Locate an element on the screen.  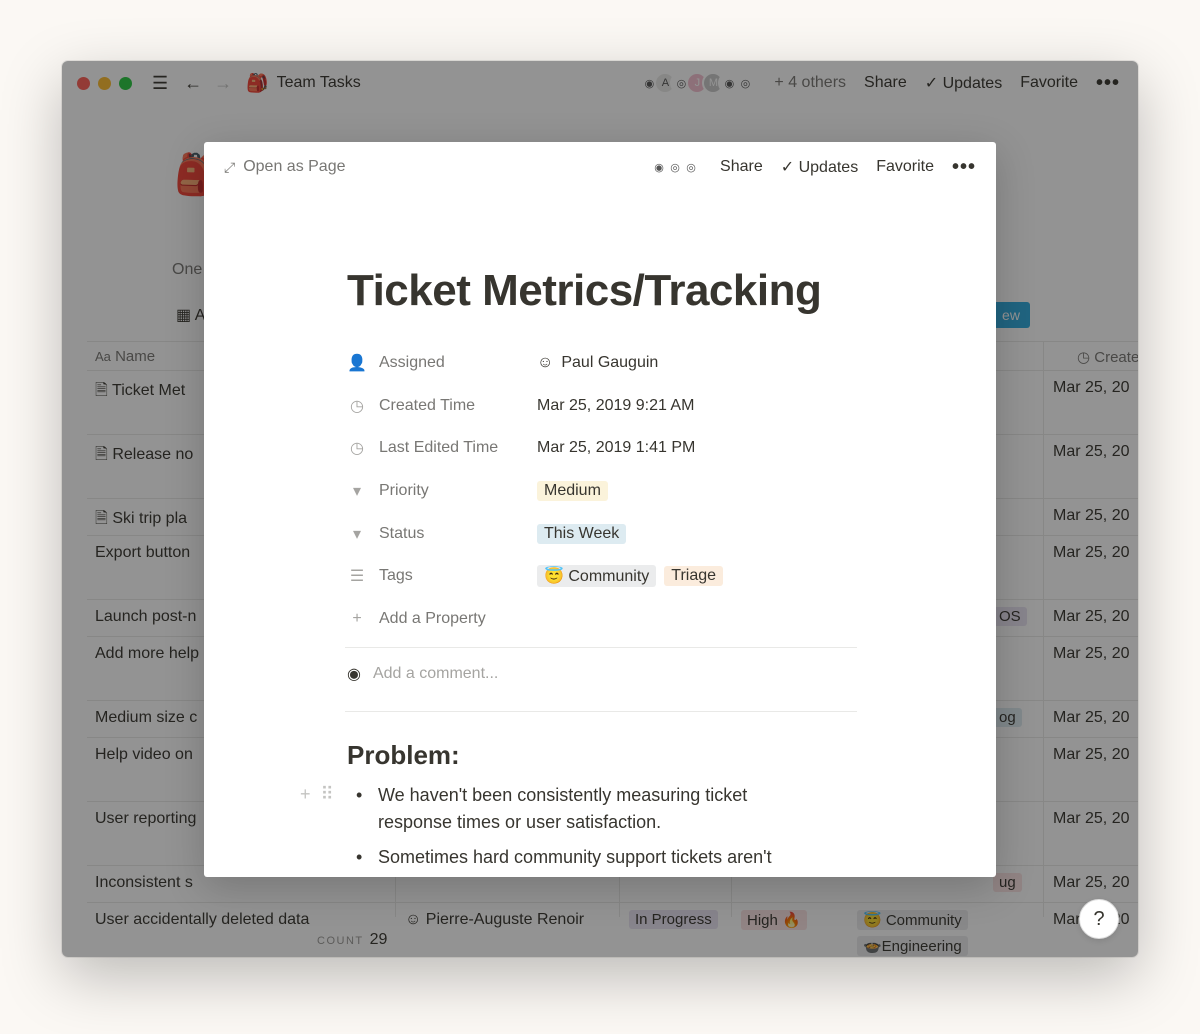
property-label: Status is located at coordinates (402, 533).